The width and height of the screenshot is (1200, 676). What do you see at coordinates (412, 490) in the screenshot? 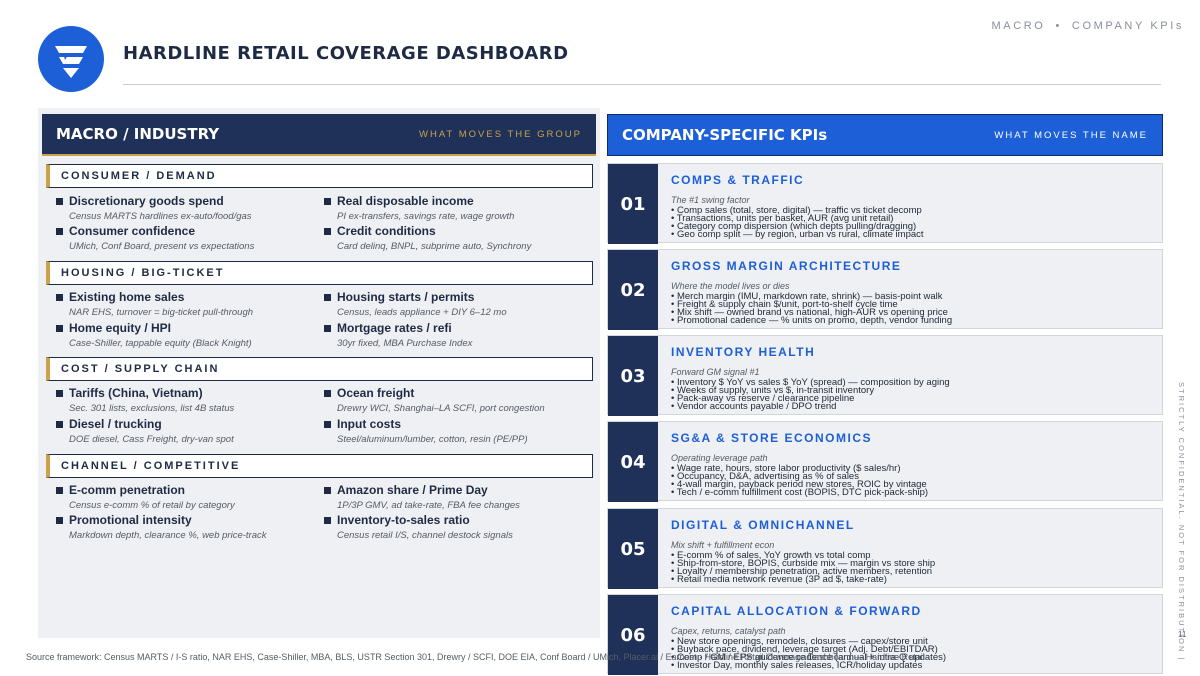
I see `macro-item-title: Amazon share / Prime Day` at bounding box center [412, 490].